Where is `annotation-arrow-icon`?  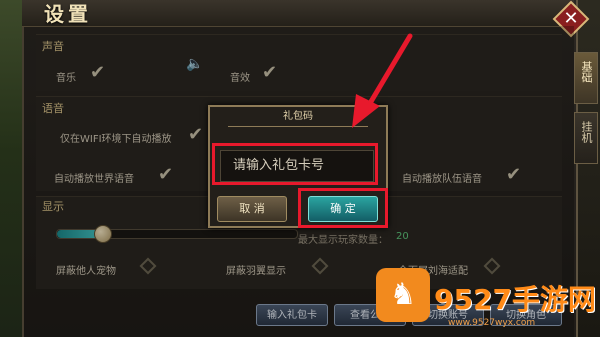
annotation-arrow-icon is located at coordinates (382, 80).